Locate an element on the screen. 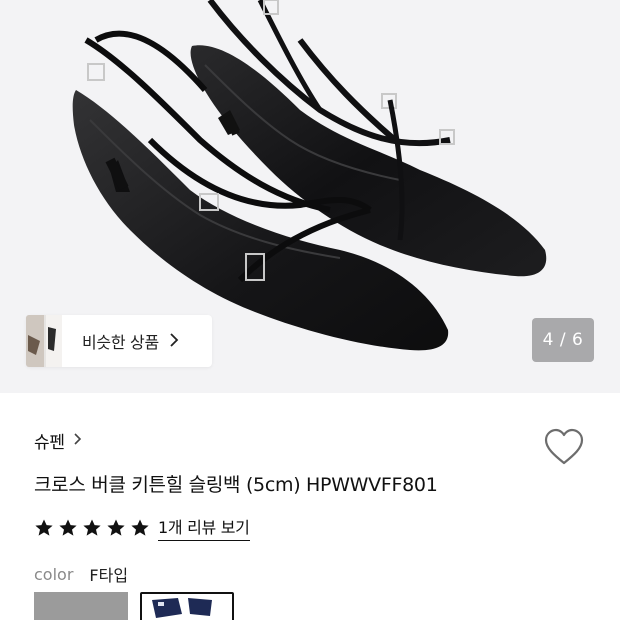  image-page-indicator: 4 / 6 is located at coordinates (563, 340).